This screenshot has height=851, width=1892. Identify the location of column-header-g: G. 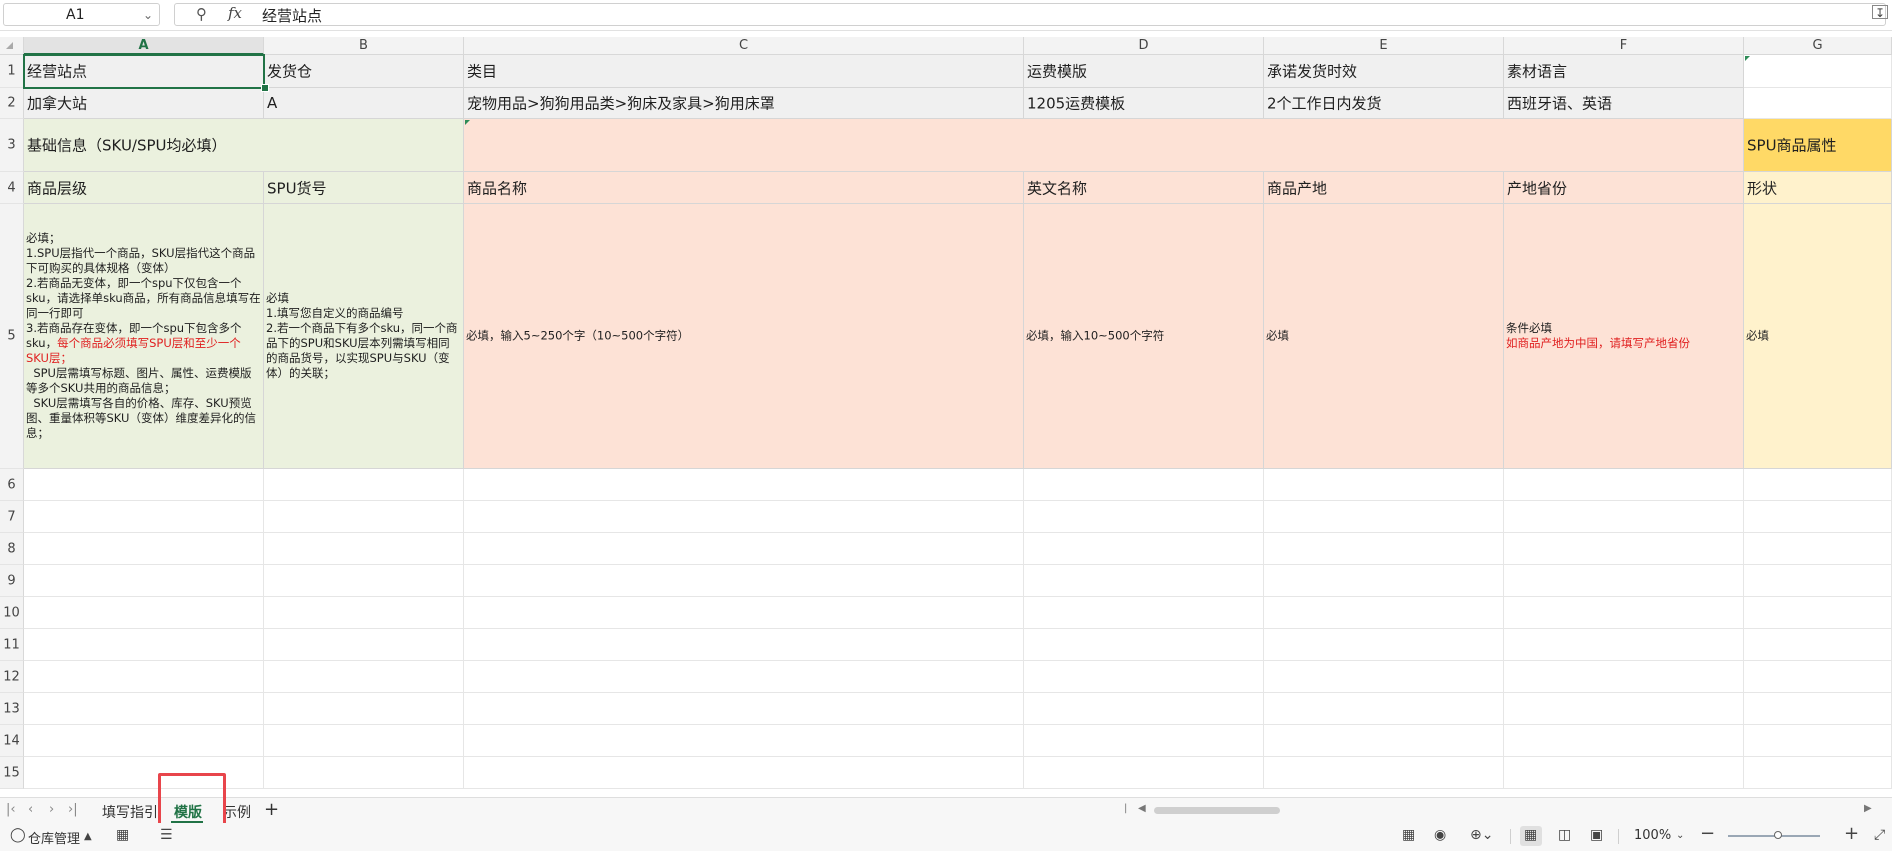
(1818, 46).